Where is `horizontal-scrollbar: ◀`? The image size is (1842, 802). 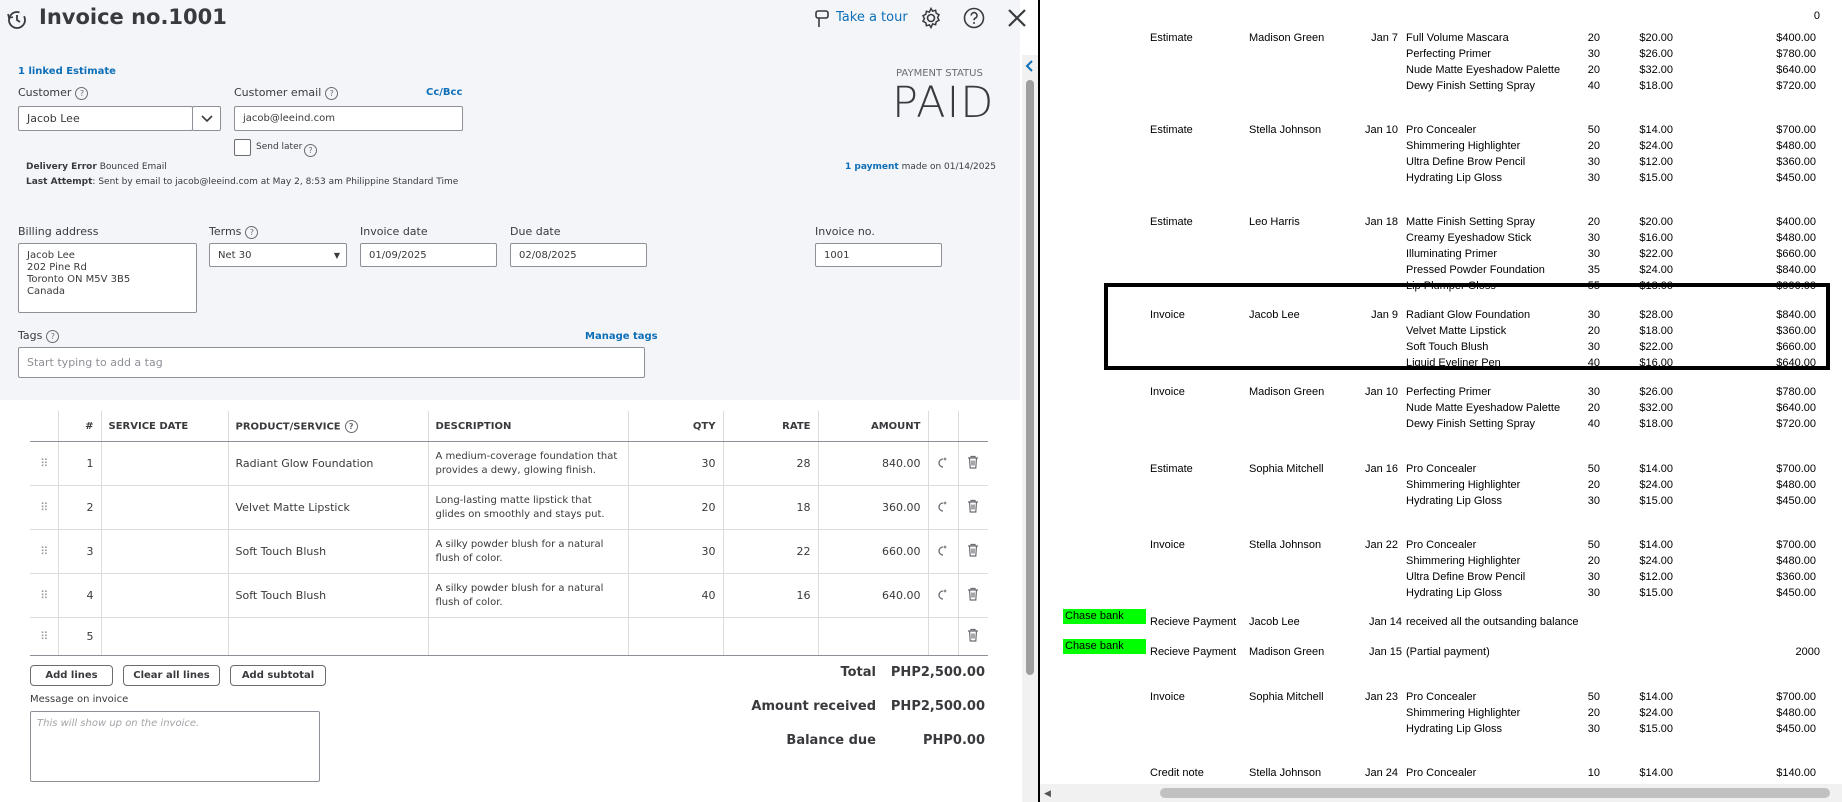 horizontal-scrollbar: ◀ is located at coordinates (1441, 793).